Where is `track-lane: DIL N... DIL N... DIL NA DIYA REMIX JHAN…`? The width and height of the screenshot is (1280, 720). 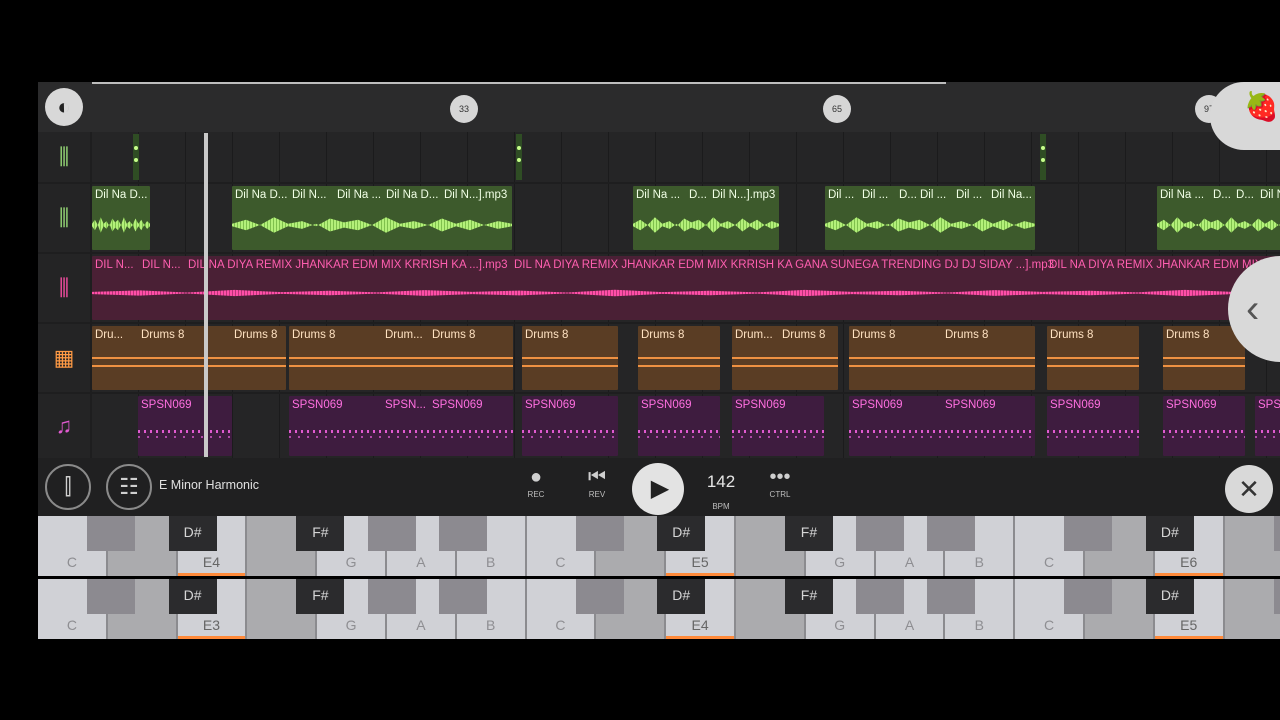 track-lane: DIL N... DIL N... DIL NA DIYA REMIX JHAN… is located at coordinates (686, 288).